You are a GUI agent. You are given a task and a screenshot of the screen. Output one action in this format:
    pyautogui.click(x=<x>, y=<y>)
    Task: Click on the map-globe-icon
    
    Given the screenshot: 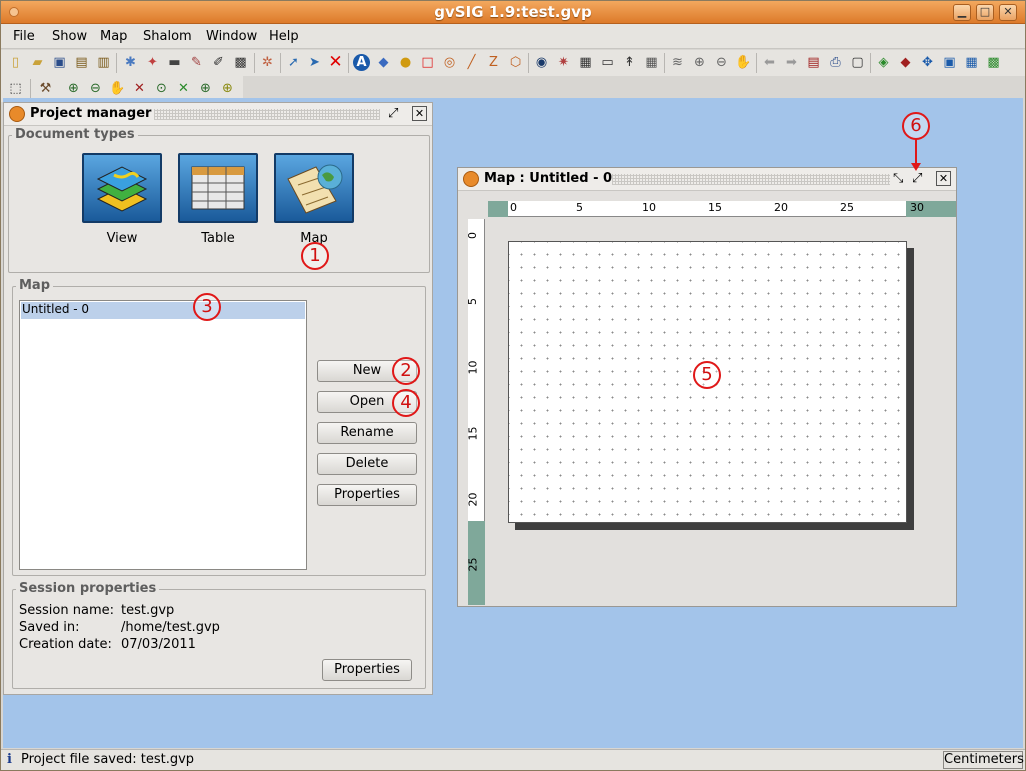 What is the action you would take?
    pyautogui.click(x=314, y=188)
    